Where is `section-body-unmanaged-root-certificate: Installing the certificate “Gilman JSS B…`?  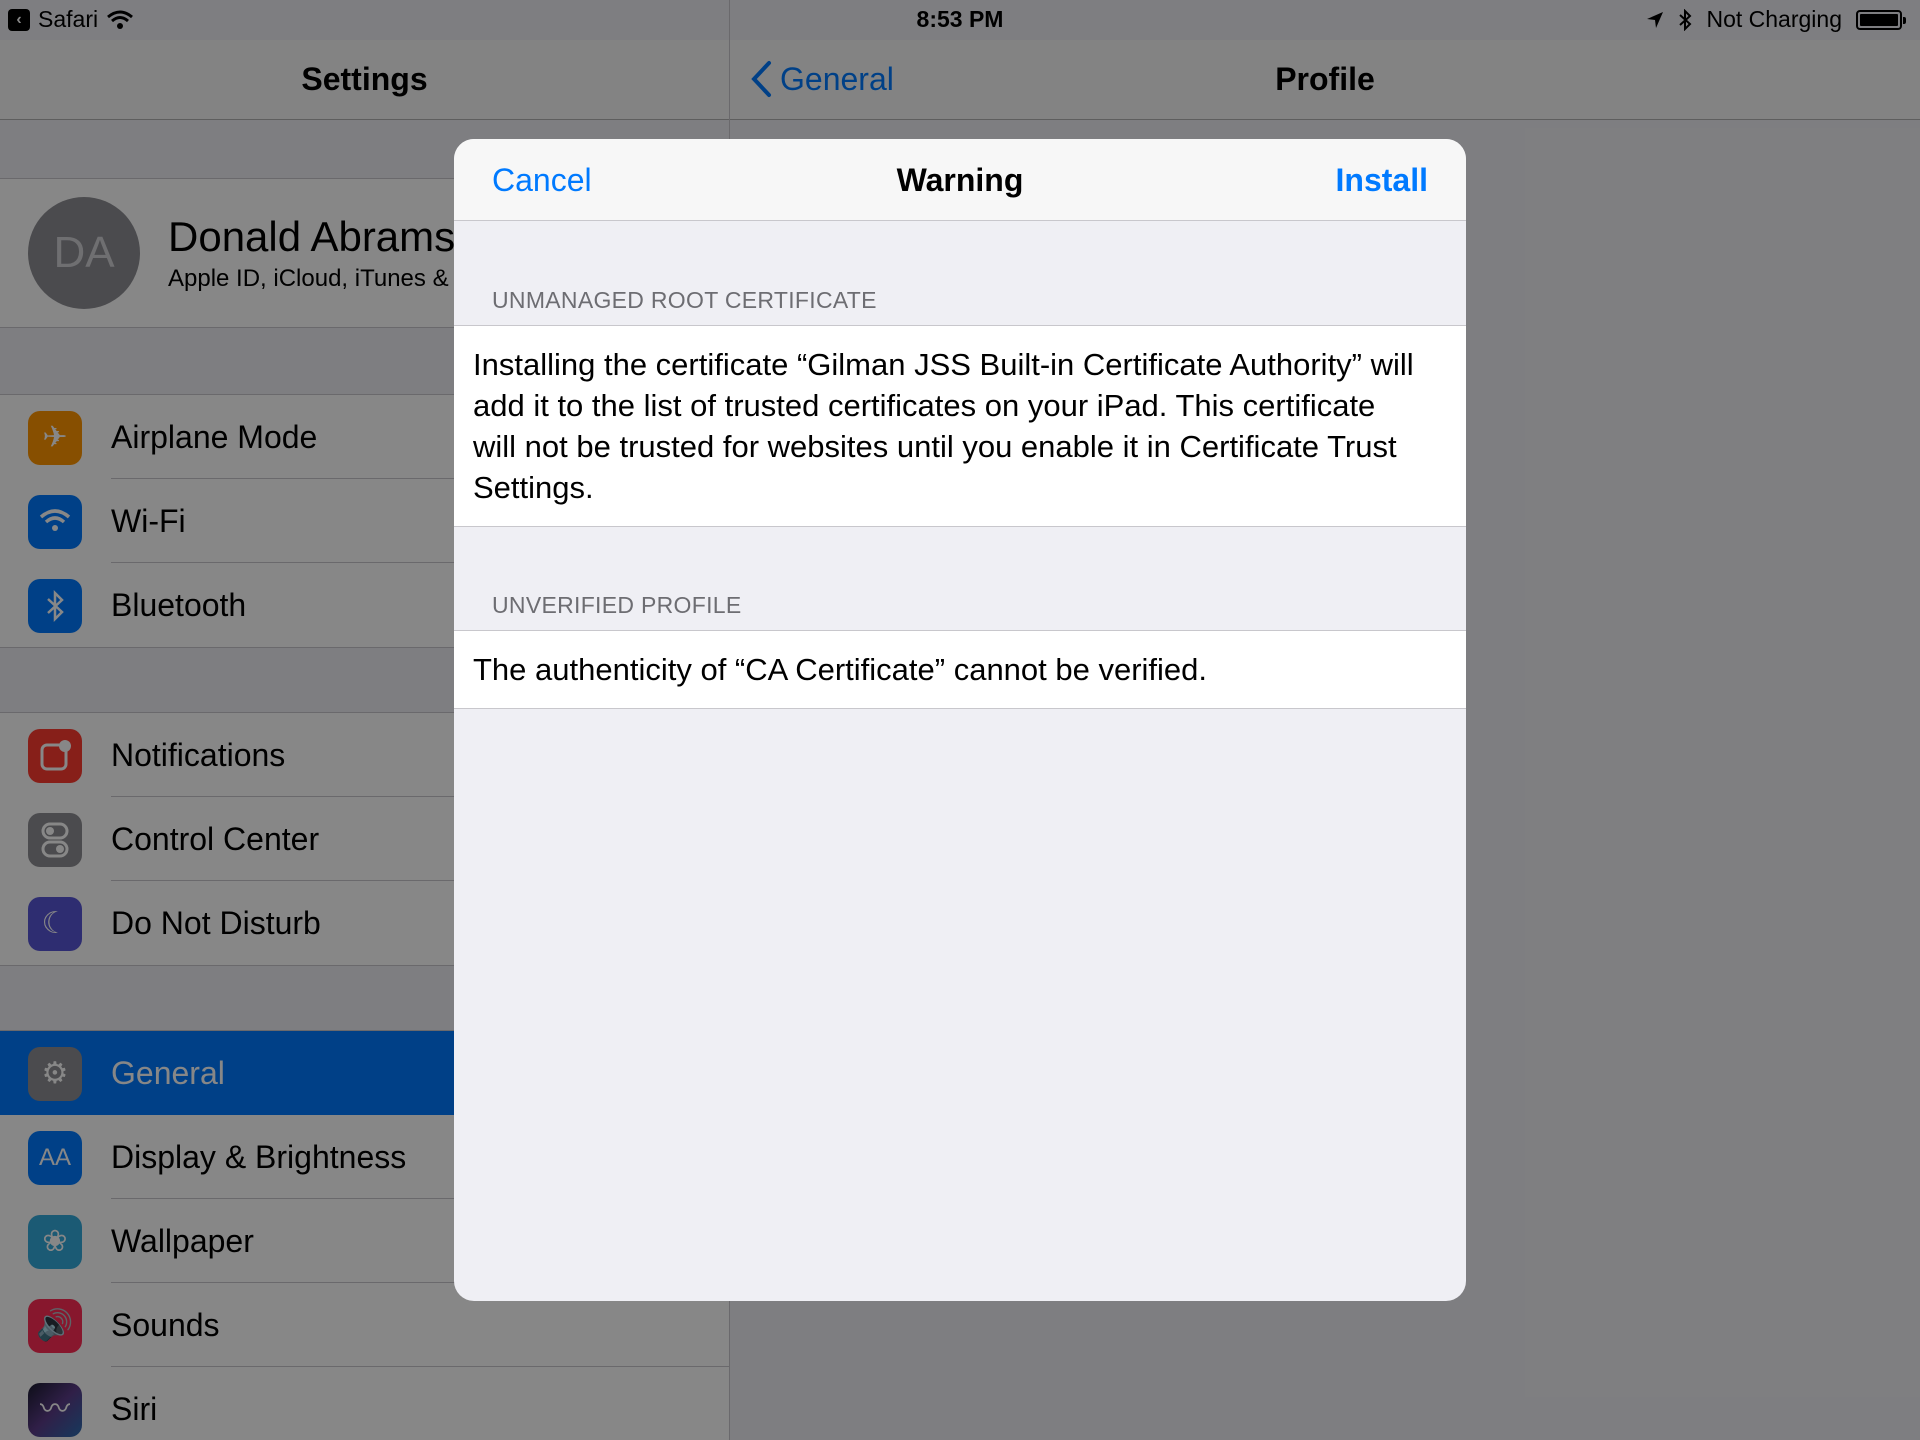 section-body-unmanaged-root-certificate: Installing the certificate “Gilman JSS B… is located at coordinates (960, 426).